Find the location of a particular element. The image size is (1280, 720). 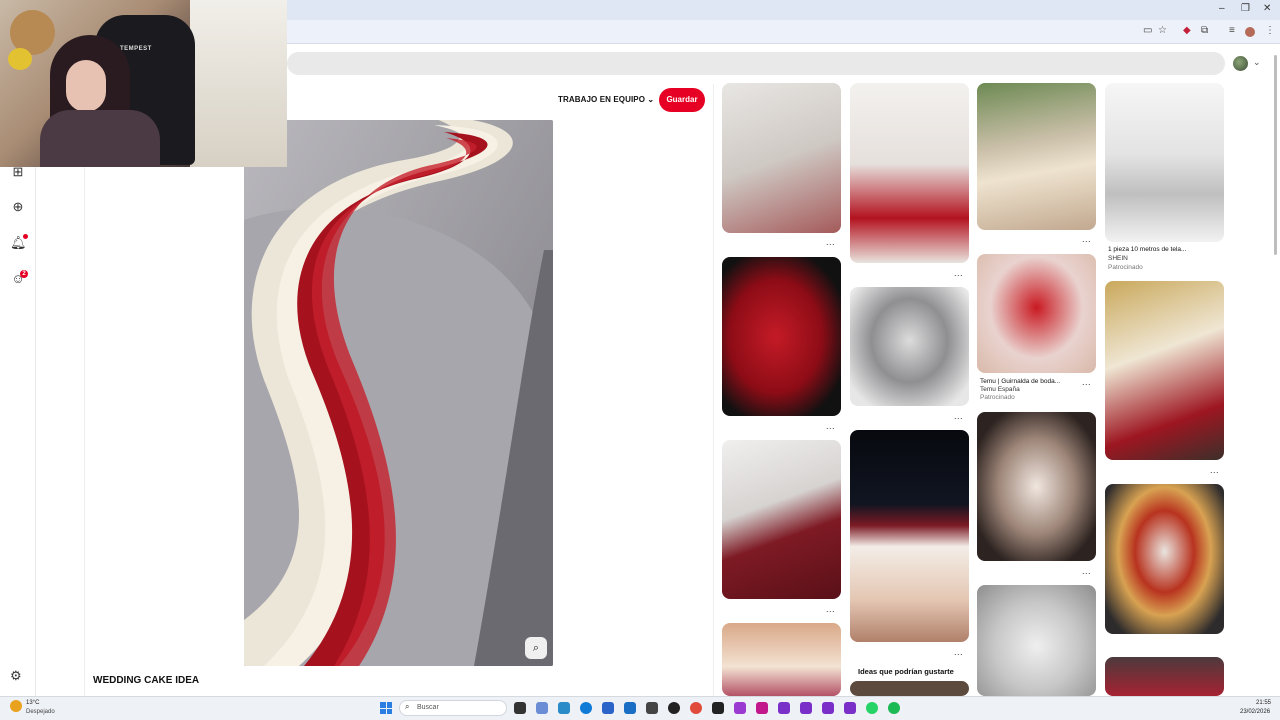

grid-pin-persian-rug-cake is located at coordinates (781, 519).